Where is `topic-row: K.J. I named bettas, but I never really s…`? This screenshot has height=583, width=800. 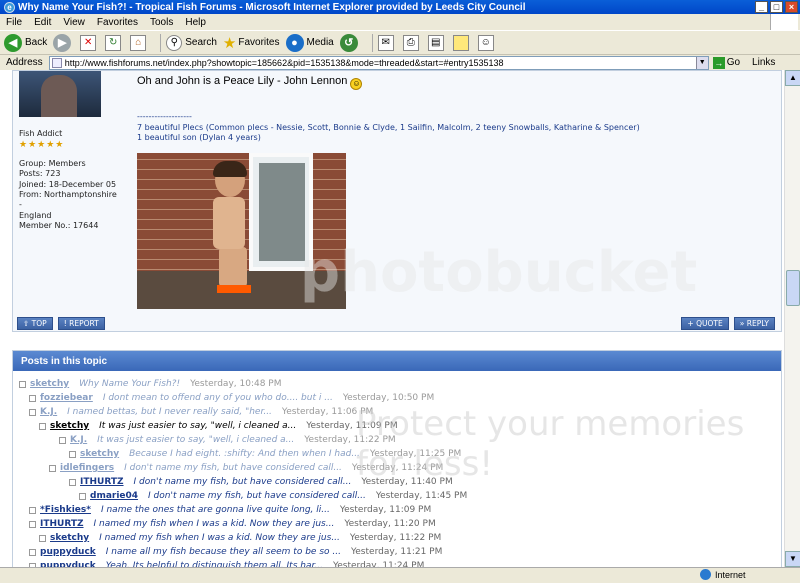 topic-row: K.J. I named bettas, but I never really s… is located at coordinates (399, 412).